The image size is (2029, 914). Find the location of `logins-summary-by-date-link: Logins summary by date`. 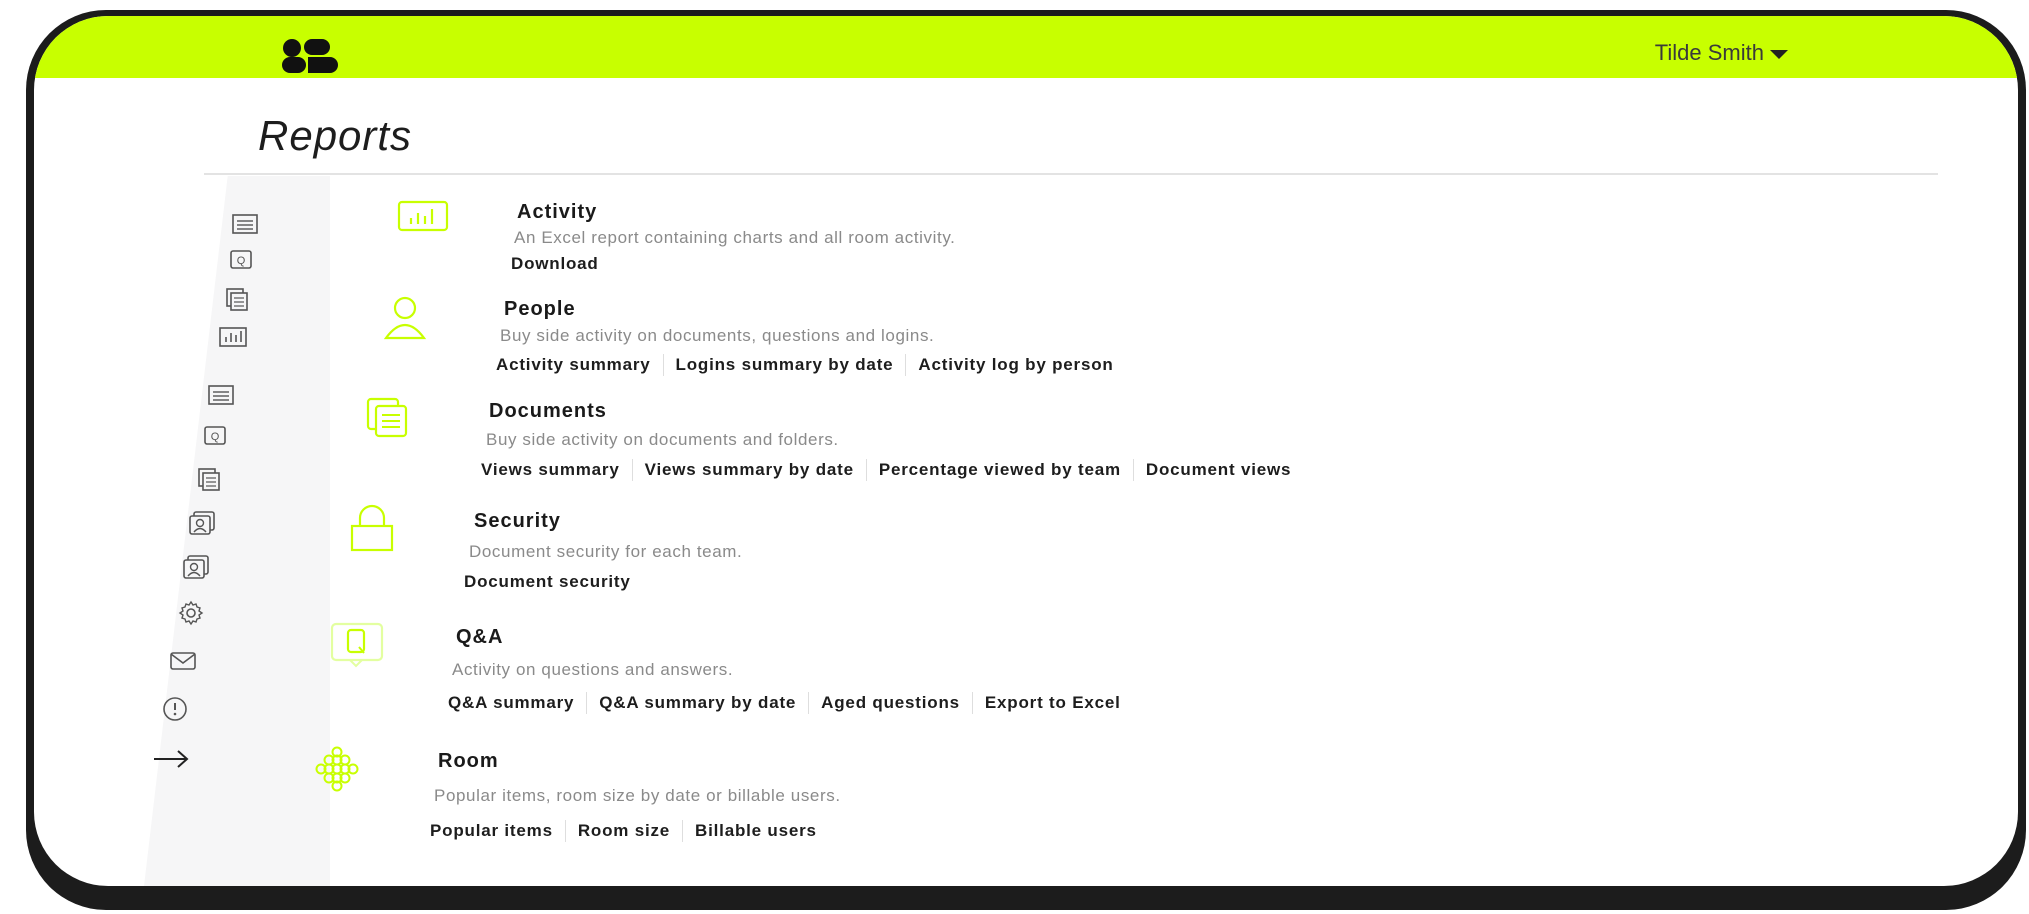

logins-summary-by-date-link: Logins summary by date is located at coordinates (785, 365).